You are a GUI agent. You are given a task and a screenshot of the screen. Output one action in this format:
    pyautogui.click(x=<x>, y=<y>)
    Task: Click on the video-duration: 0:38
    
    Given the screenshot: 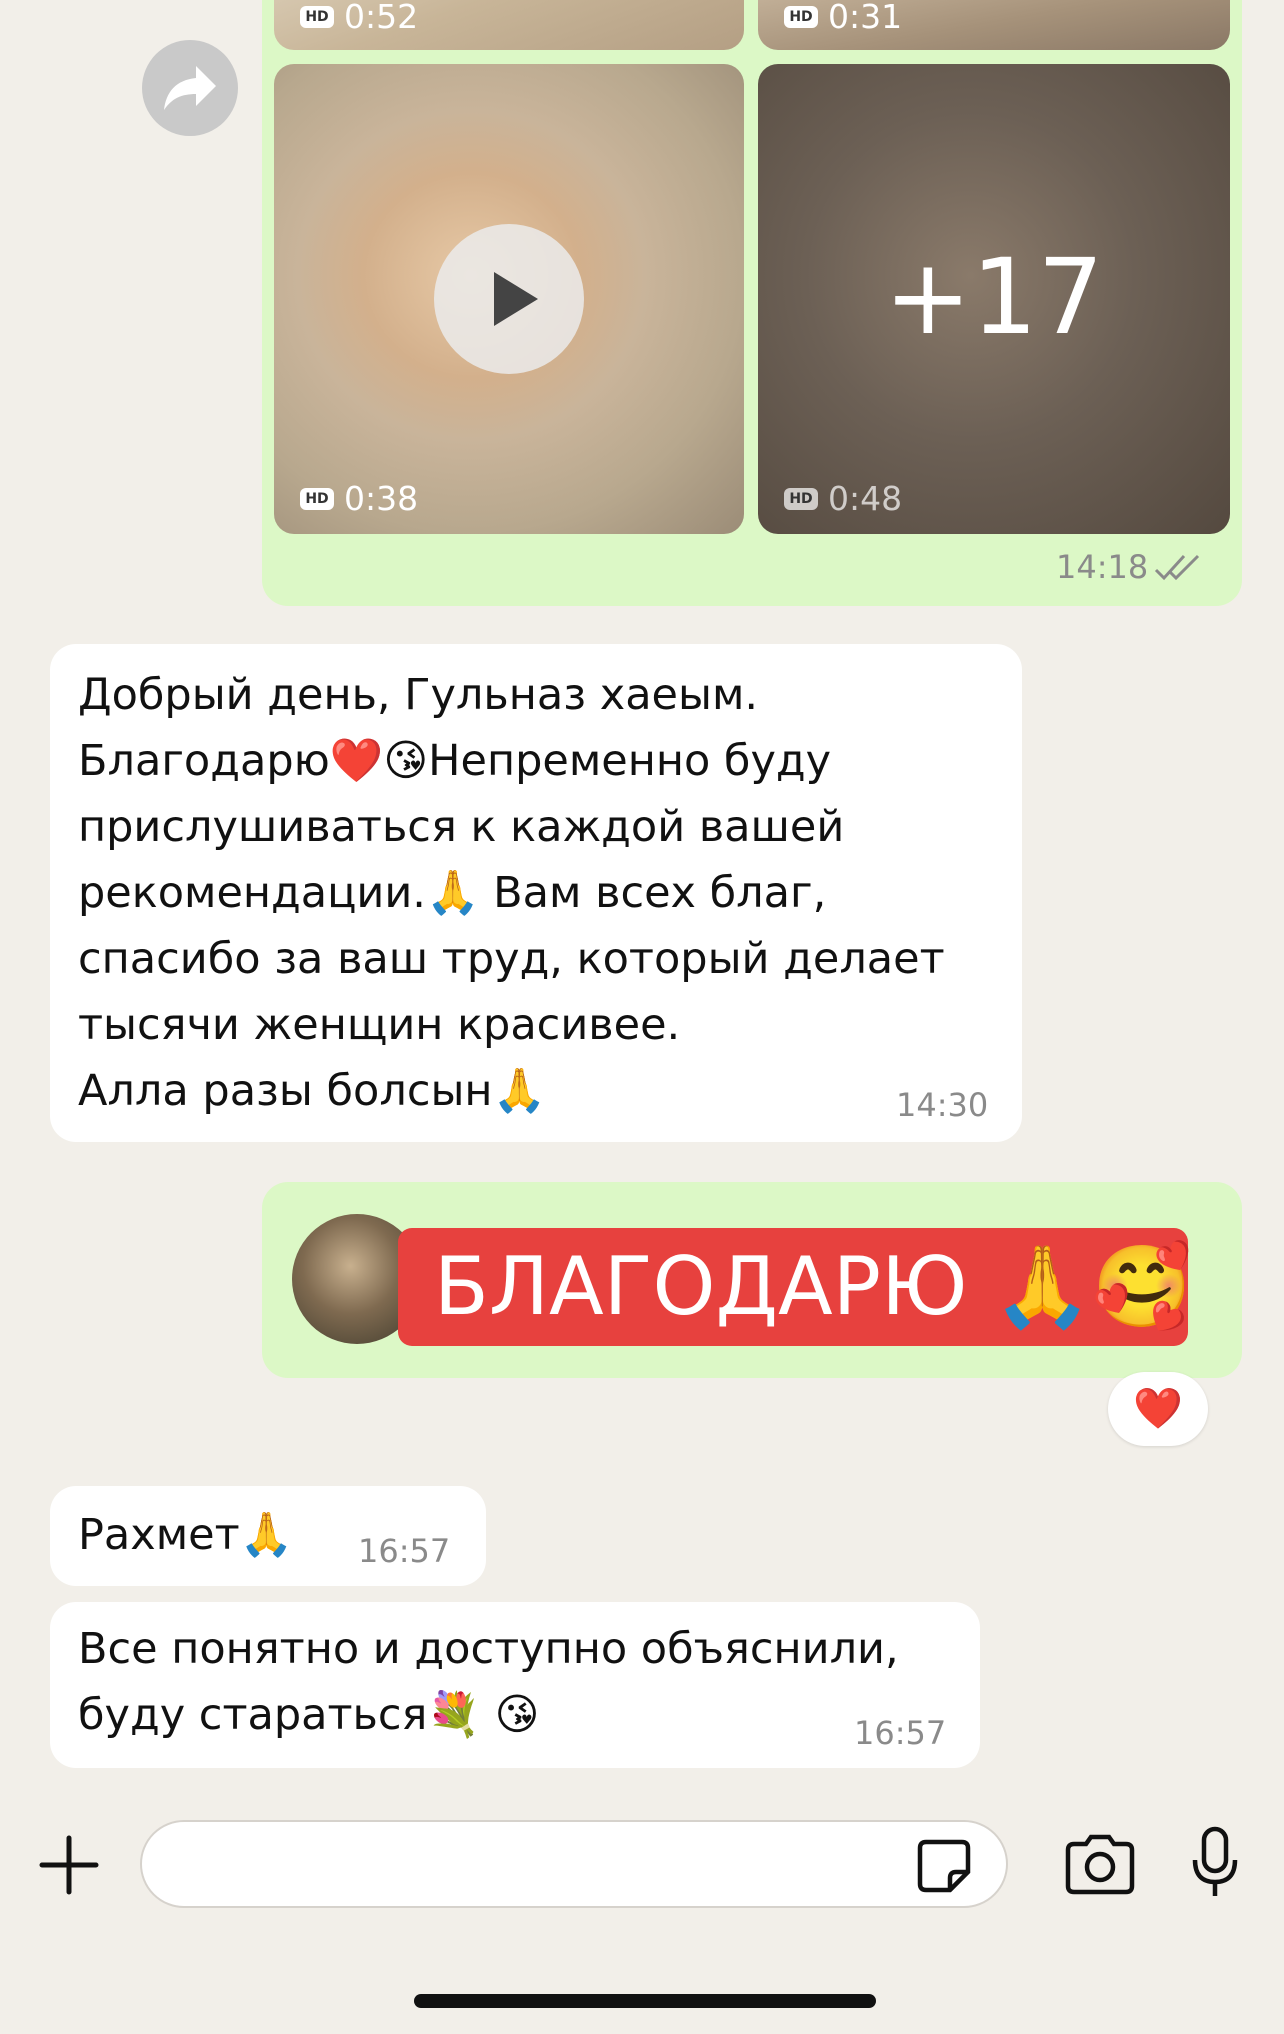 What is the action you would take?
    pyautogui.click(x=381, y=498)
    